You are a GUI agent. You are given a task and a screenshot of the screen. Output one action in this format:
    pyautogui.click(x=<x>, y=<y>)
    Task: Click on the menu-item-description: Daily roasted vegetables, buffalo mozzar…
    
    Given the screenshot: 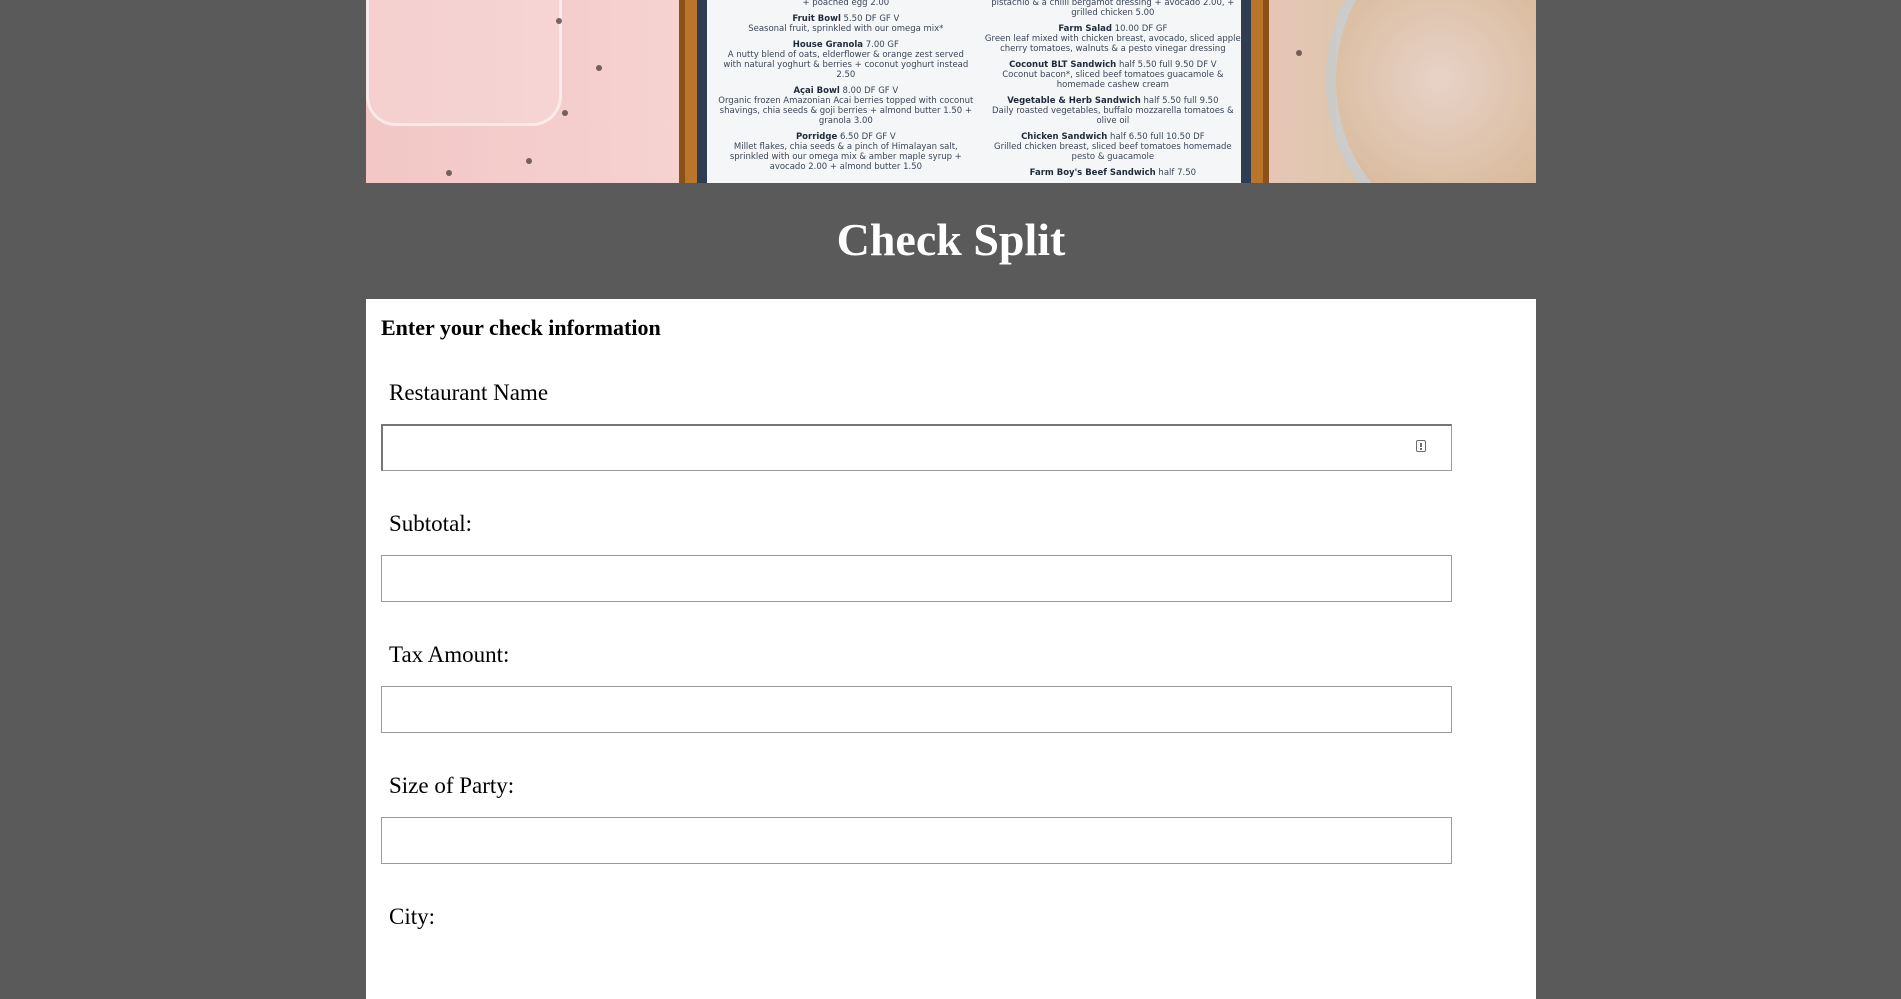 What is the action you would take?
    pyautogui.click(x=1112, y=116)
    